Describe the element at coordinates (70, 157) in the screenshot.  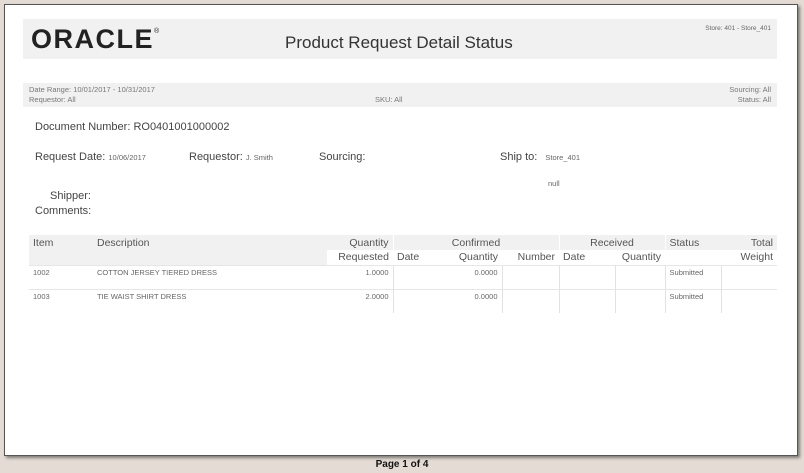
I see `request-date-label: Request Date:` at that location.